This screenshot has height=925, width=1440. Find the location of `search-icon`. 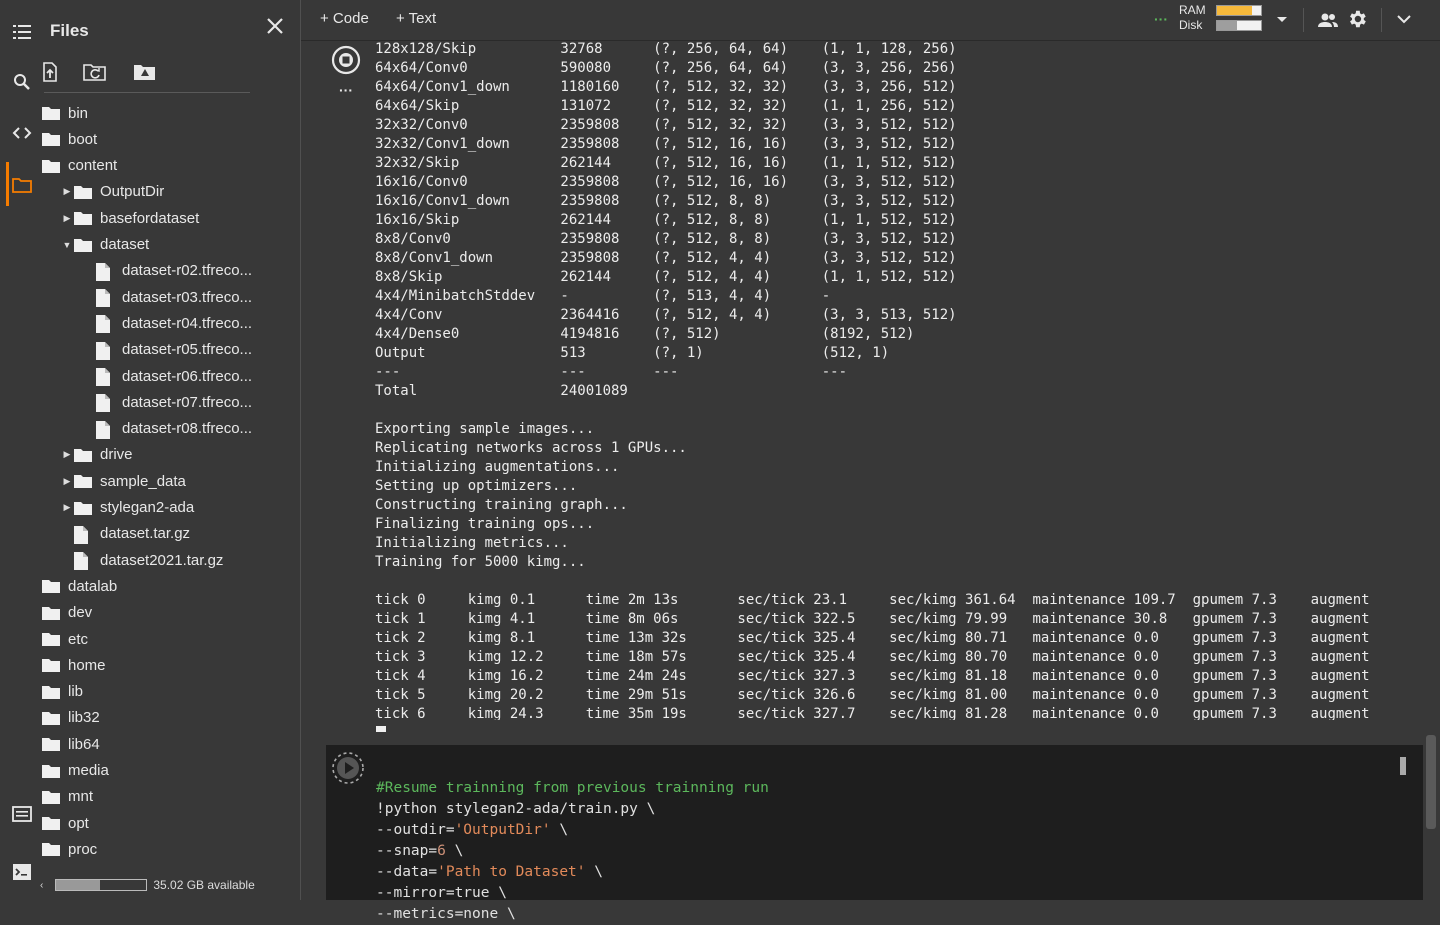

search-icon is located at coordinates (22, 82).